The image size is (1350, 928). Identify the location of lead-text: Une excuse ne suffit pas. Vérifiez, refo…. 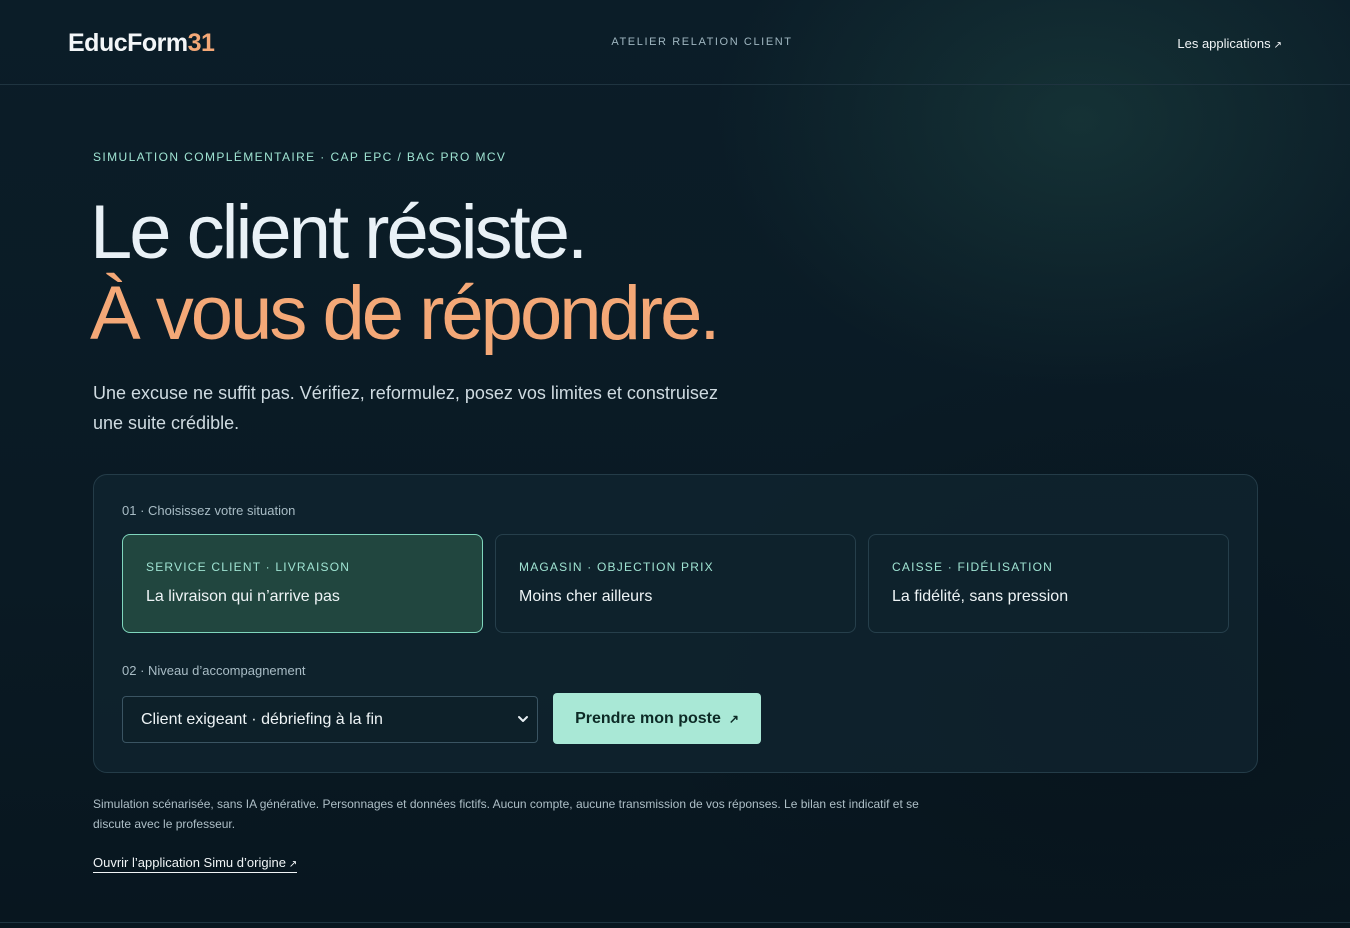
(405, 408).